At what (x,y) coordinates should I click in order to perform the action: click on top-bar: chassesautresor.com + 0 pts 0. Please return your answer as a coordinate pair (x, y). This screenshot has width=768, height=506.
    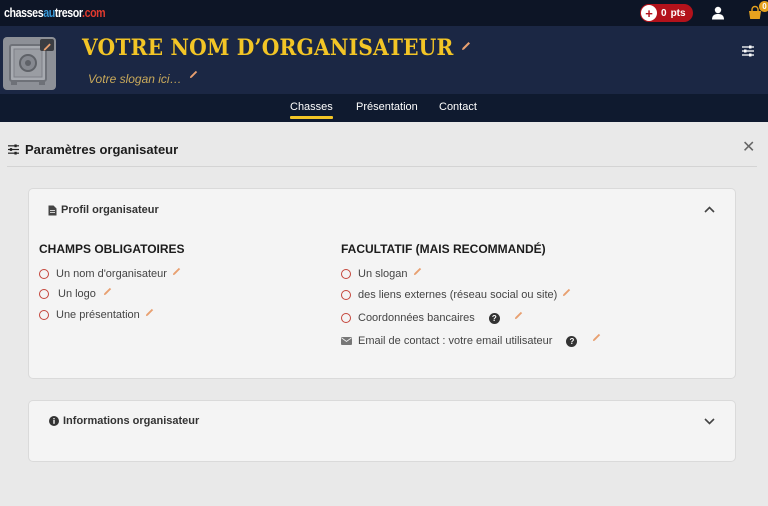
    Looking at the image, I should click on (384, 13).